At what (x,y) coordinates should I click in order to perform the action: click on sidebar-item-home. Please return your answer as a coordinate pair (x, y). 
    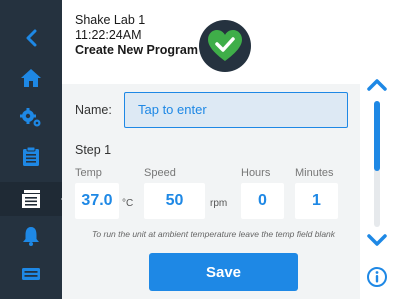
    Looking at the image, I should click on (31, 78).